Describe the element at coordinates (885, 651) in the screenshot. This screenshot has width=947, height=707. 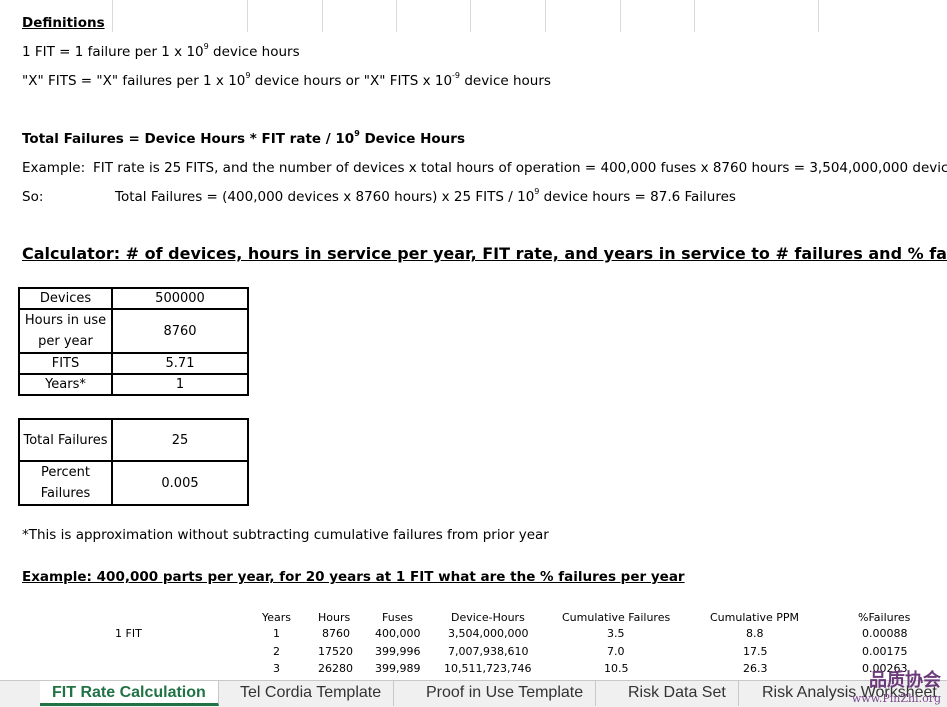
I see `cell-percent-failures: 0.00175` at that location.